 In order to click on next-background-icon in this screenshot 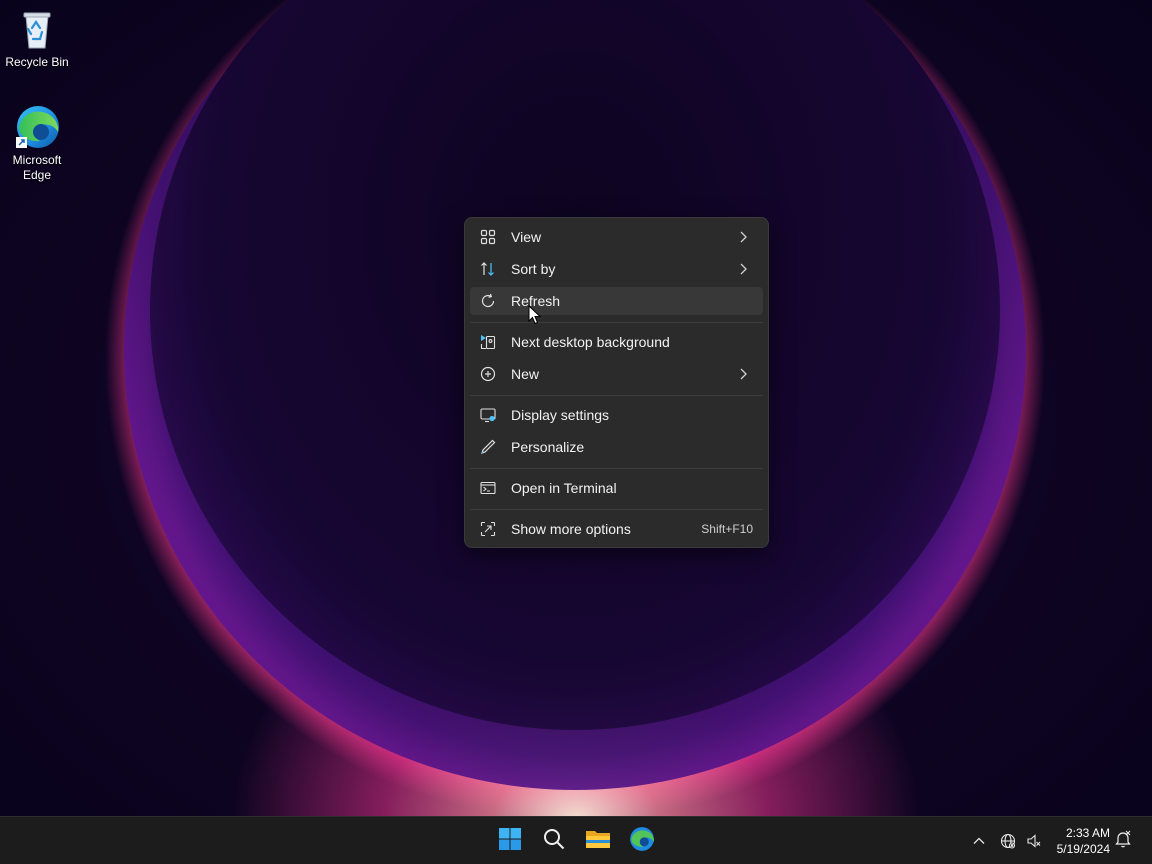, I will do `click(488, 342)`.